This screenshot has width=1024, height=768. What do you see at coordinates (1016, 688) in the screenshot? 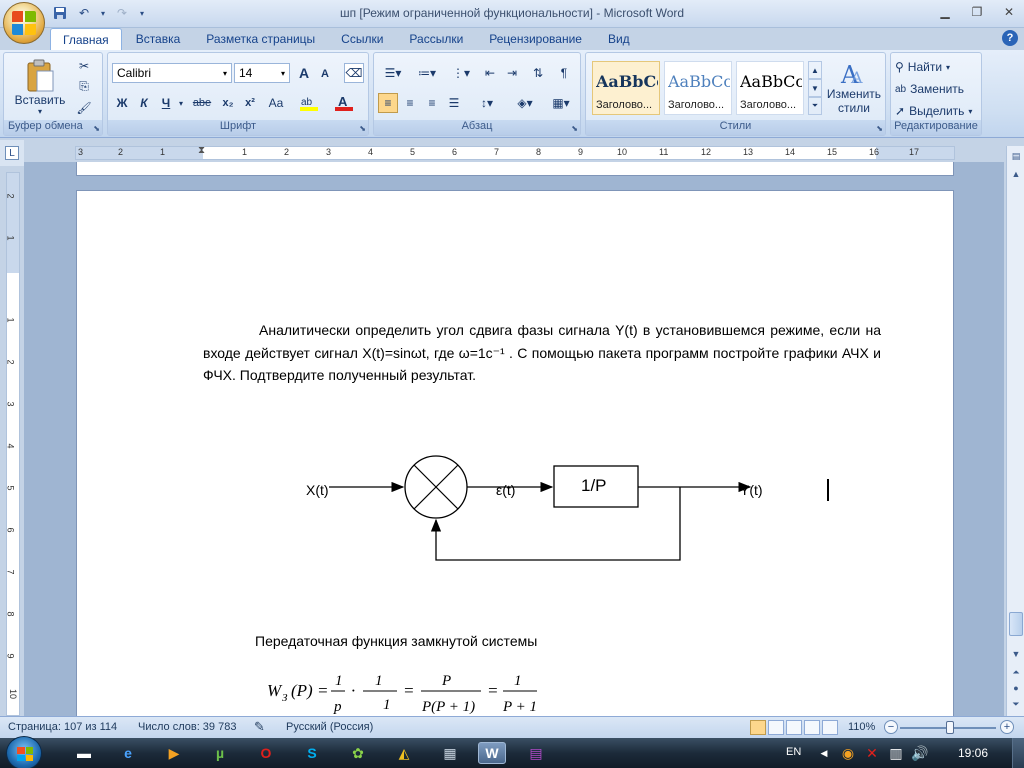
I see `browse-object-icon: ●` at bounding box center [1016, 688].